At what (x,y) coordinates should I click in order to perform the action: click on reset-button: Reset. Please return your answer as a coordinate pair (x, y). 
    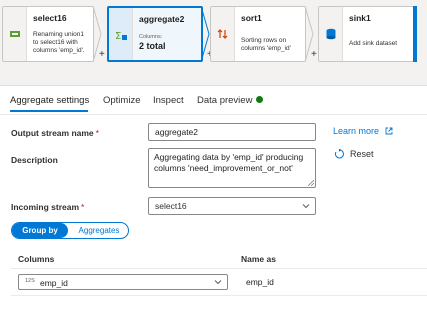
    Looking at the image, I should click on (354, 153).